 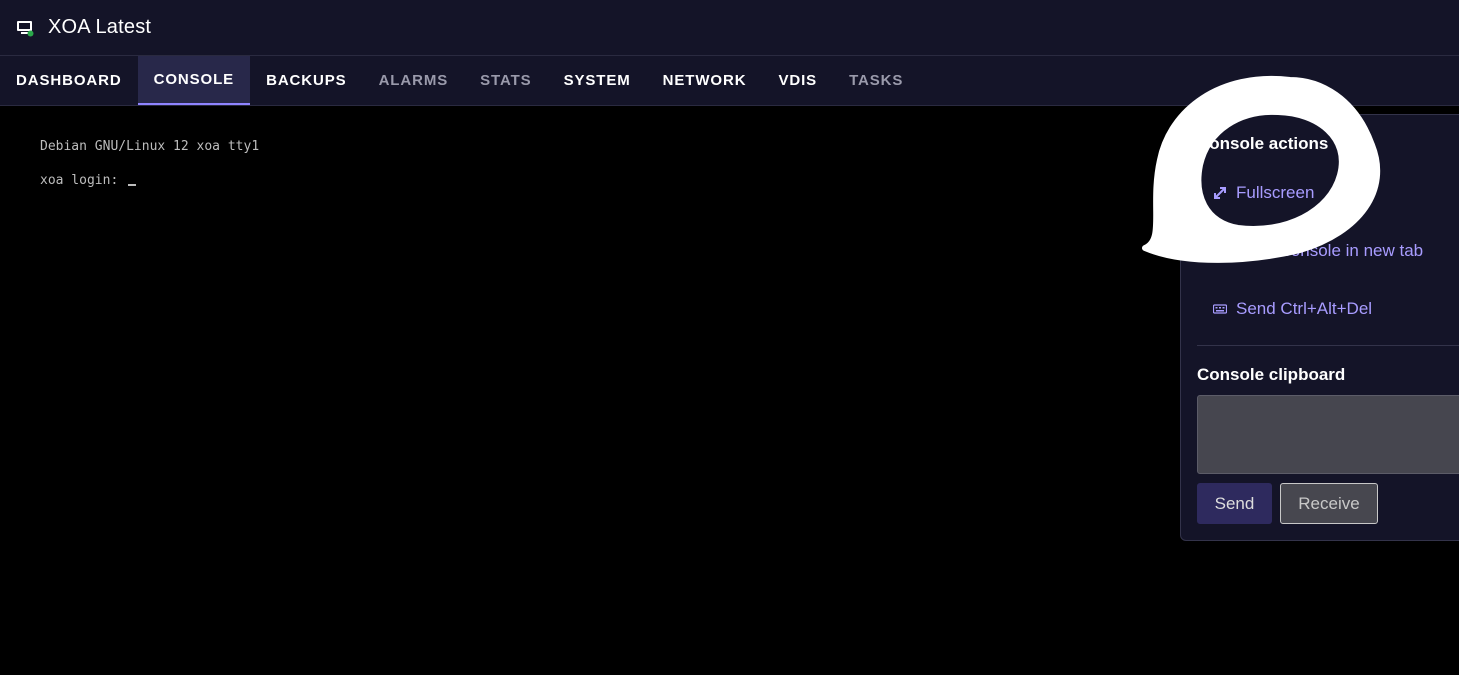 What do you see at coordinates (1304, 308) in the screenshot?
I see `send-ctrl-alt-del-label: Send Ctrl+Alt+Del` at bounding box center [1304, 308].